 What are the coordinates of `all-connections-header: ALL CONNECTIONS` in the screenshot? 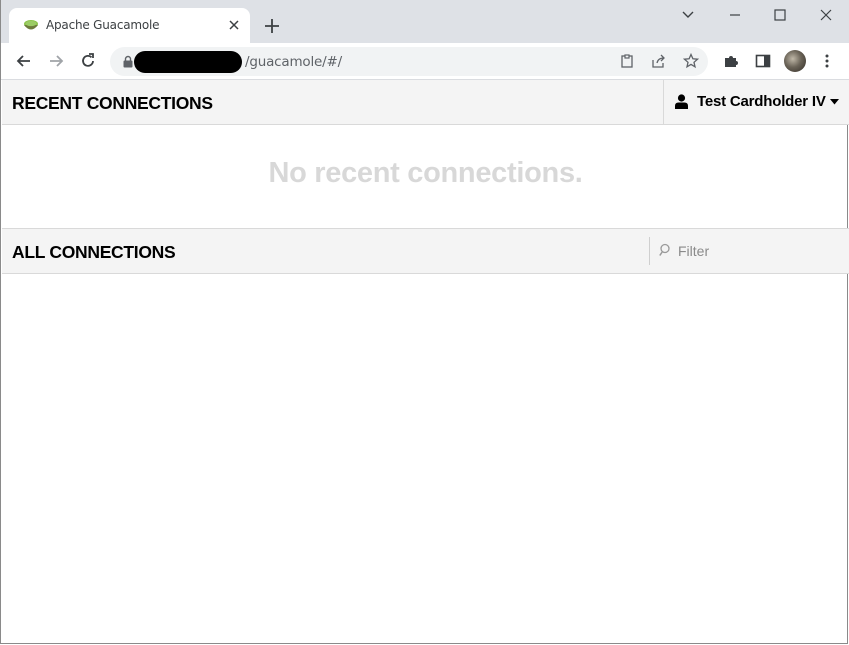 It's located at (425, 251).